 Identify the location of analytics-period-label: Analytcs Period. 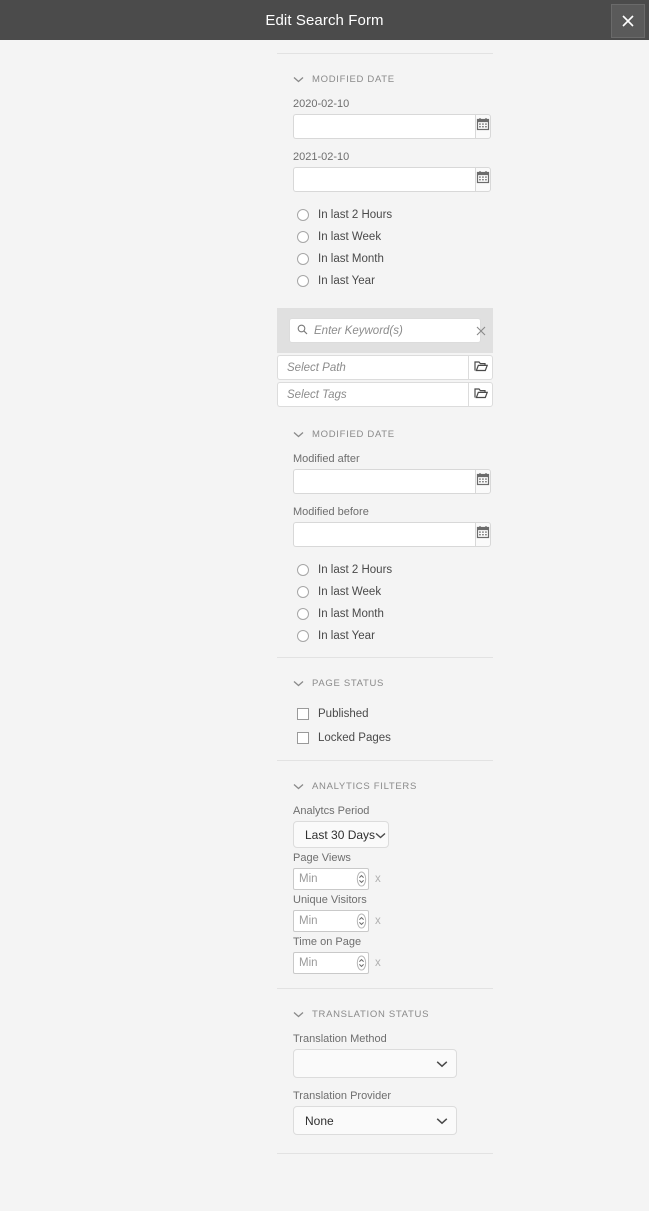
(331, 811).